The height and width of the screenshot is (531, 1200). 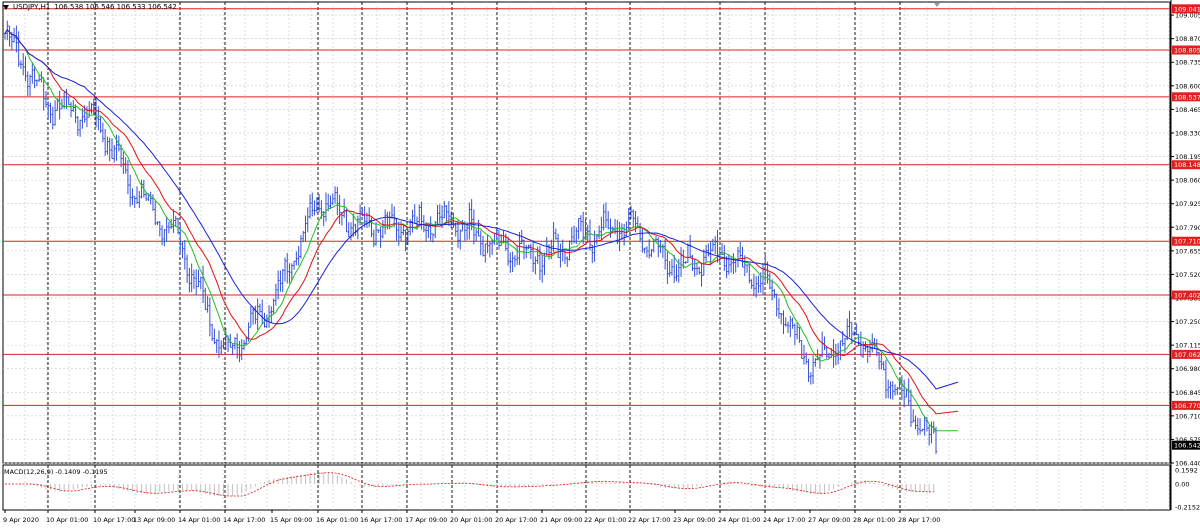 I want to click on time-axis-label: 16 Apr 17:00, so click(x=381, y=520).